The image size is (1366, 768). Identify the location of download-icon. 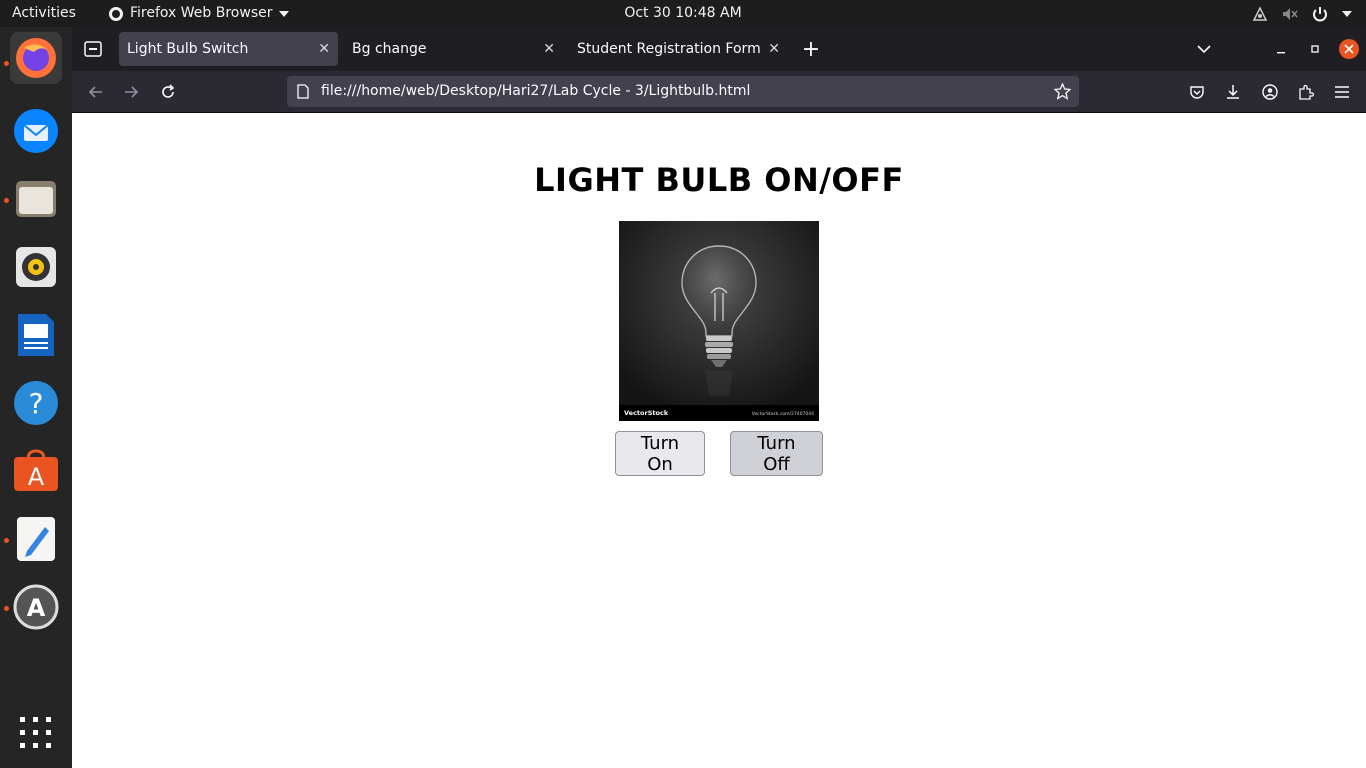
(1233, 92).